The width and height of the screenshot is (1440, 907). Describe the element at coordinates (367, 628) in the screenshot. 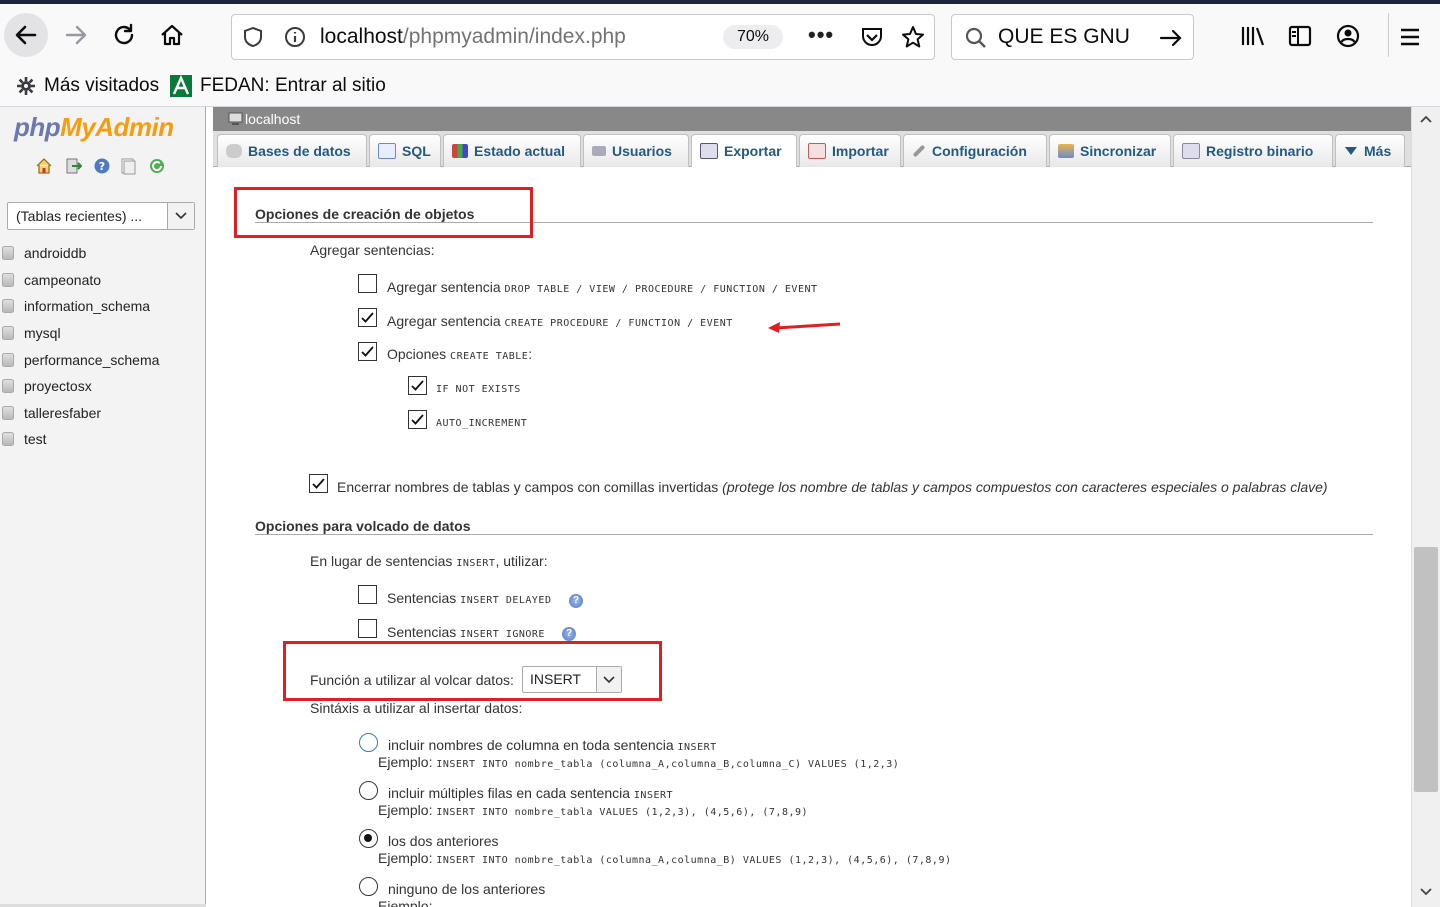

I see `insert-ignore-checkbox` at that location.